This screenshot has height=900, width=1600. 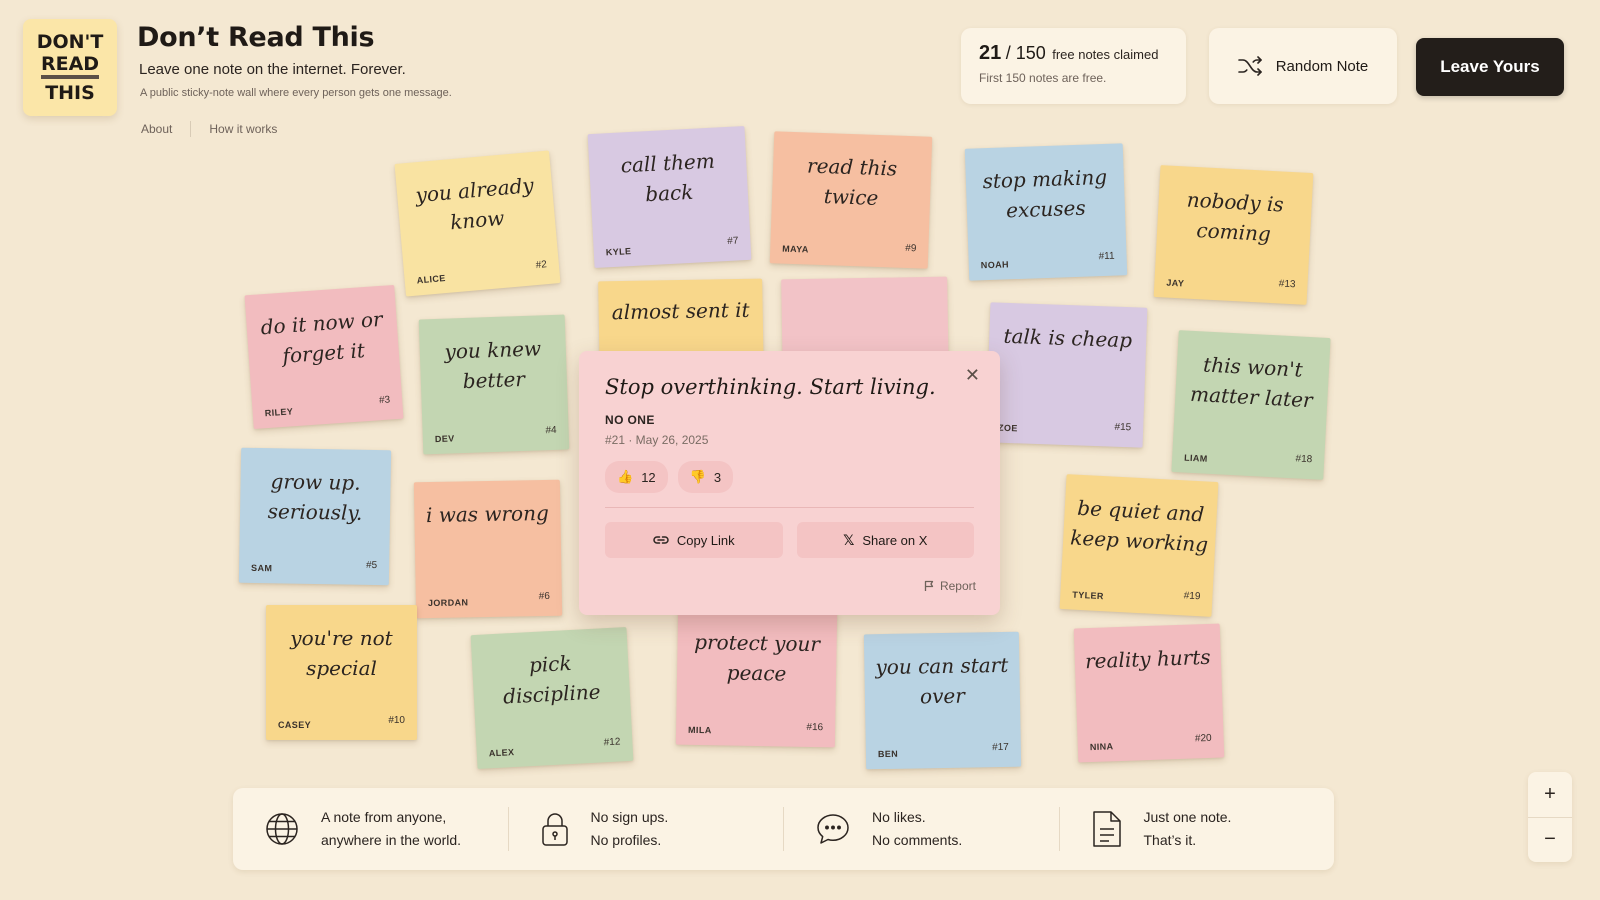 I want to click on note-4: you knew better DEV #4, so click(x=494, y=384).